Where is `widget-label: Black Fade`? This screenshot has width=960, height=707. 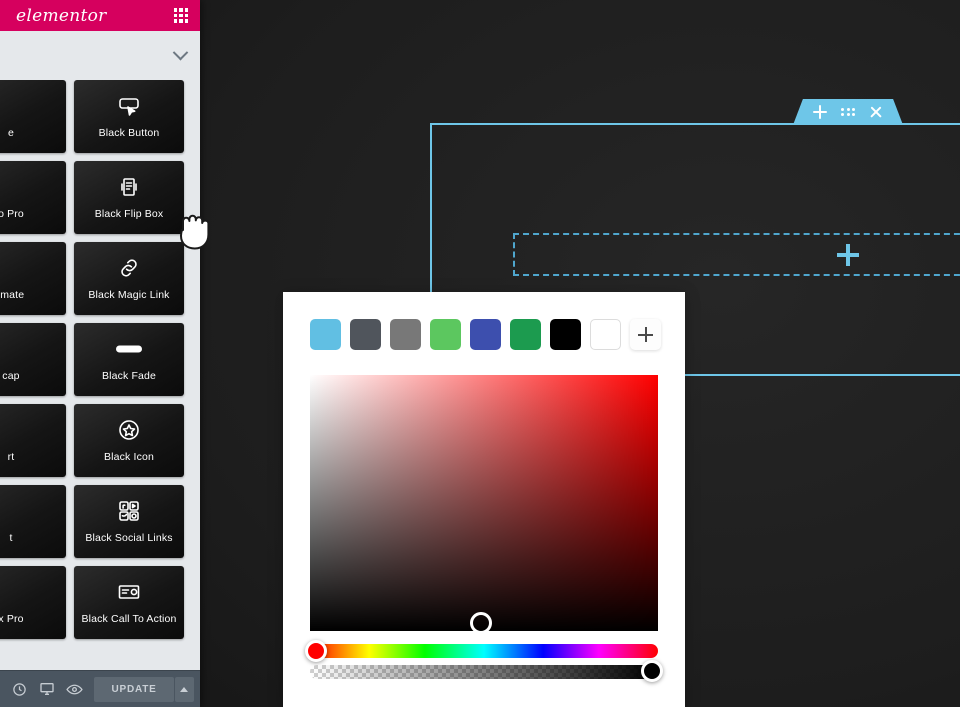 widget-label: Black Fade is located at coordinates (129, 375).